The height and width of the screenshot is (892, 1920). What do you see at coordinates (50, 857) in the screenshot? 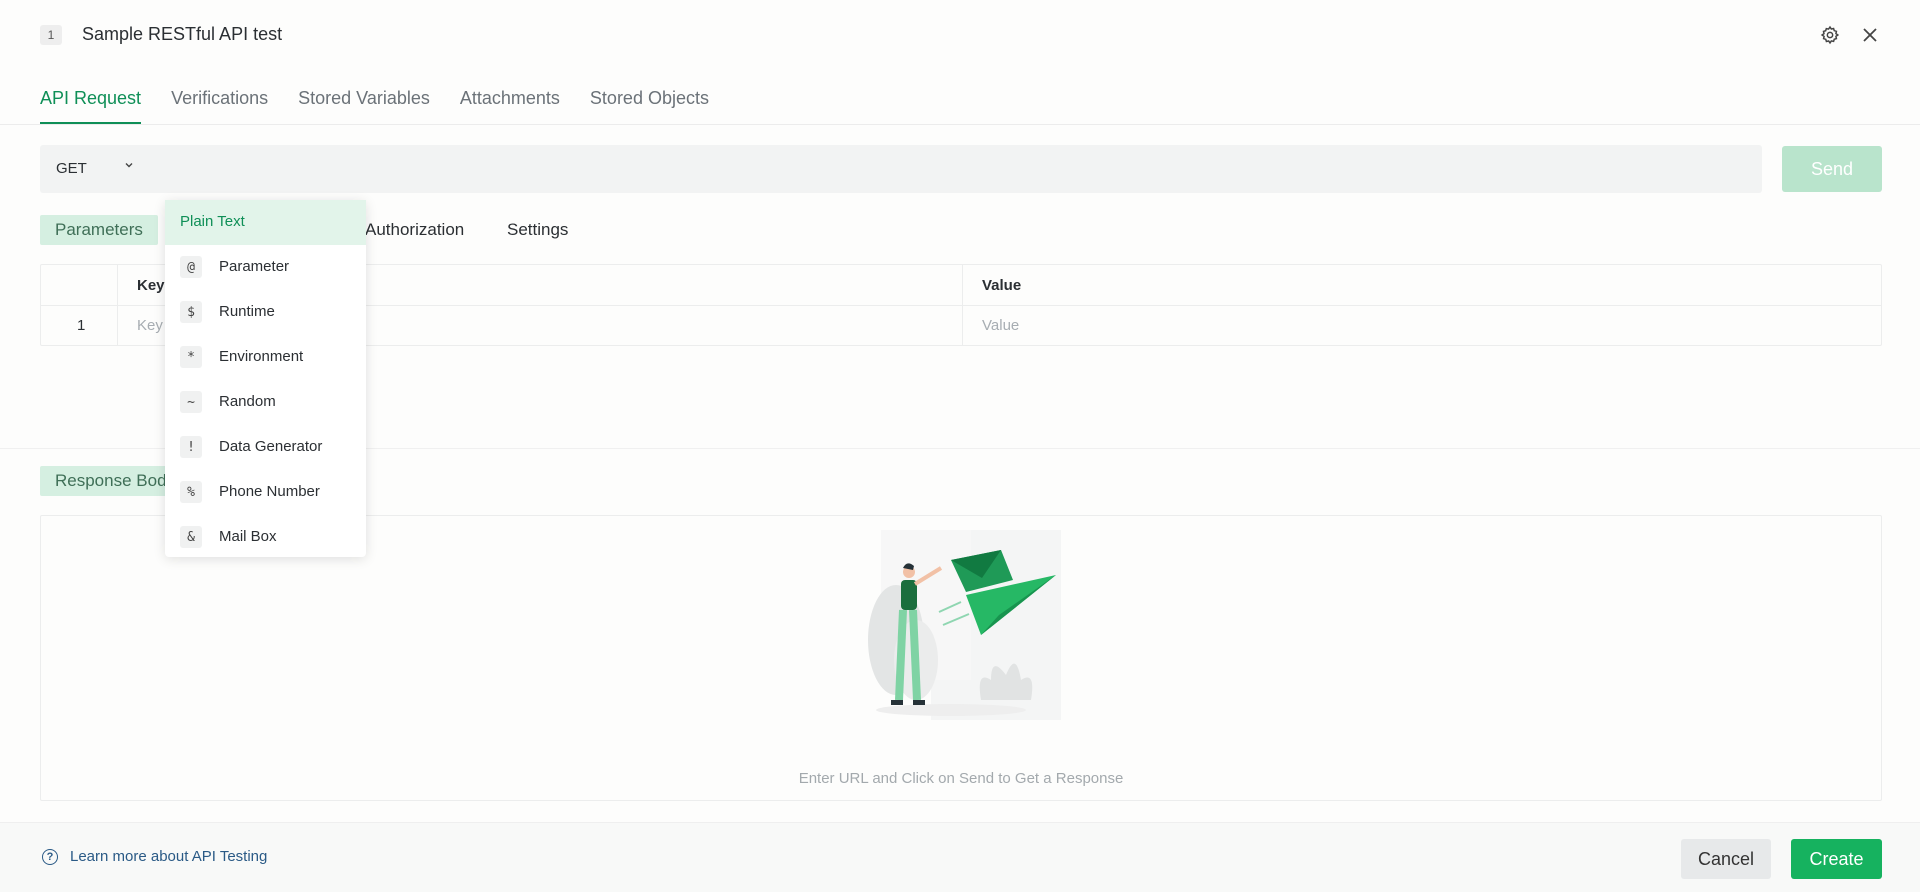
I see `question-circle-icon: ?` at bounding box center [50, 857].